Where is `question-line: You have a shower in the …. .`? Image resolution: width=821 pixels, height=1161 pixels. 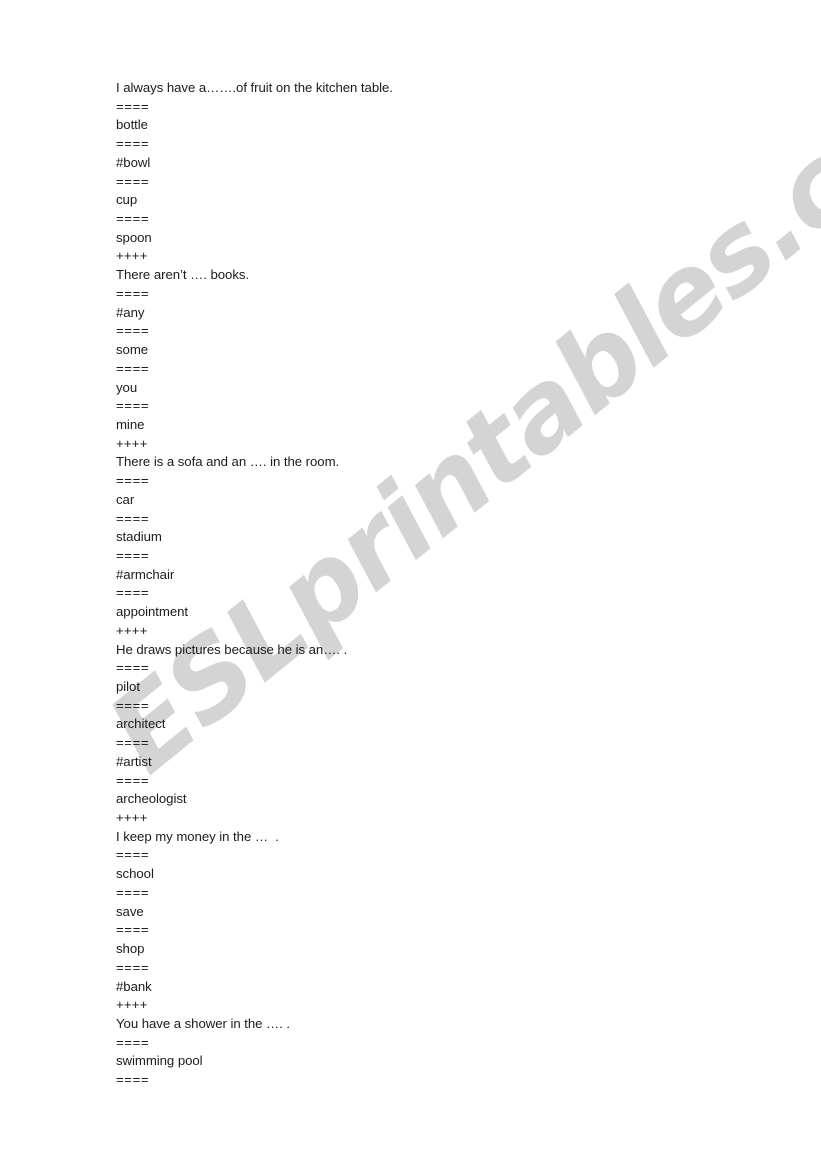 question-line: You have a shower in the …. . is located at coordinates (203, 1023).